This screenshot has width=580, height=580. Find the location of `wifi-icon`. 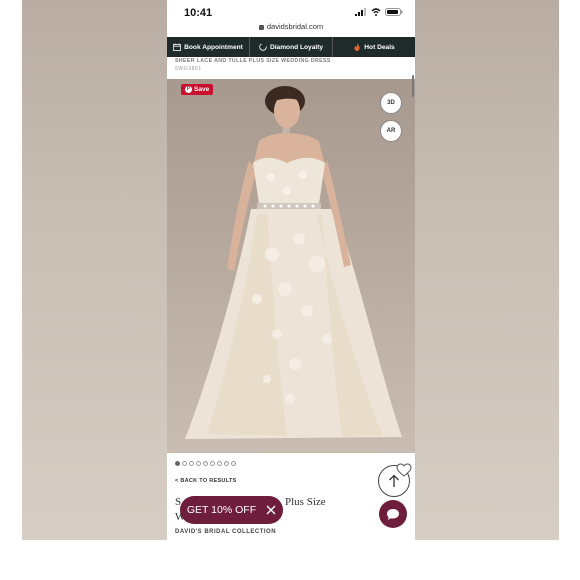

wifi-icon is located at coordinates (376, 12).